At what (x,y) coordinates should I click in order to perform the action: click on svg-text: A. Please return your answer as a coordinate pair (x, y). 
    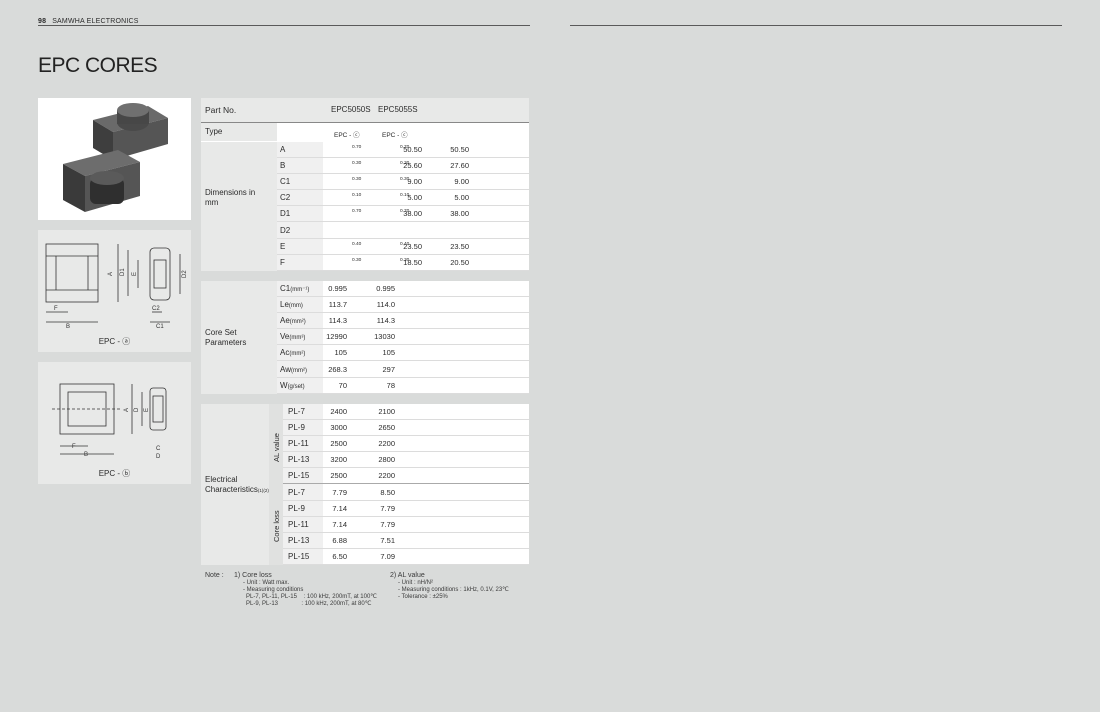
    Looking at the image, I should click on (111, 274).